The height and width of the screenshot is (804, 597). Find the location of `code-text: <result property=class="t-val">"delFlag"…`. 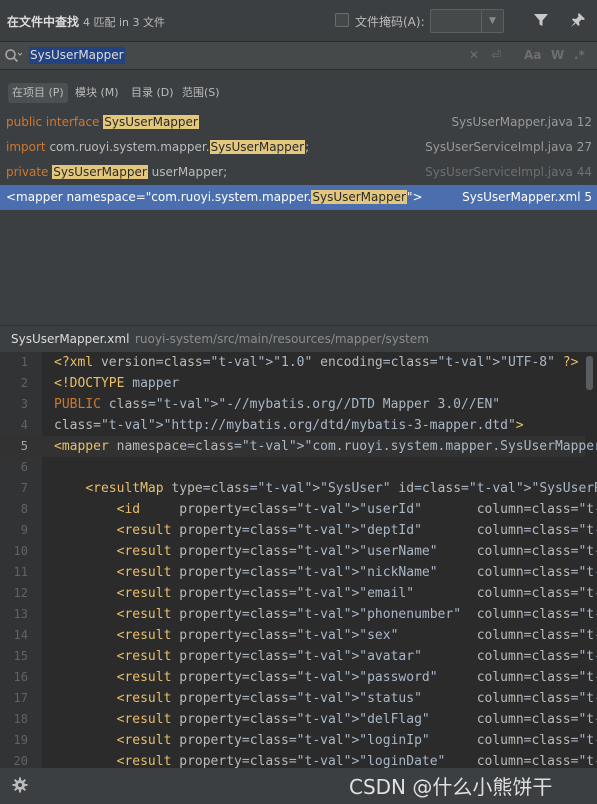

code-text: <result property=class="t-val">"delFlag"… is located at coordinates (356, 719).